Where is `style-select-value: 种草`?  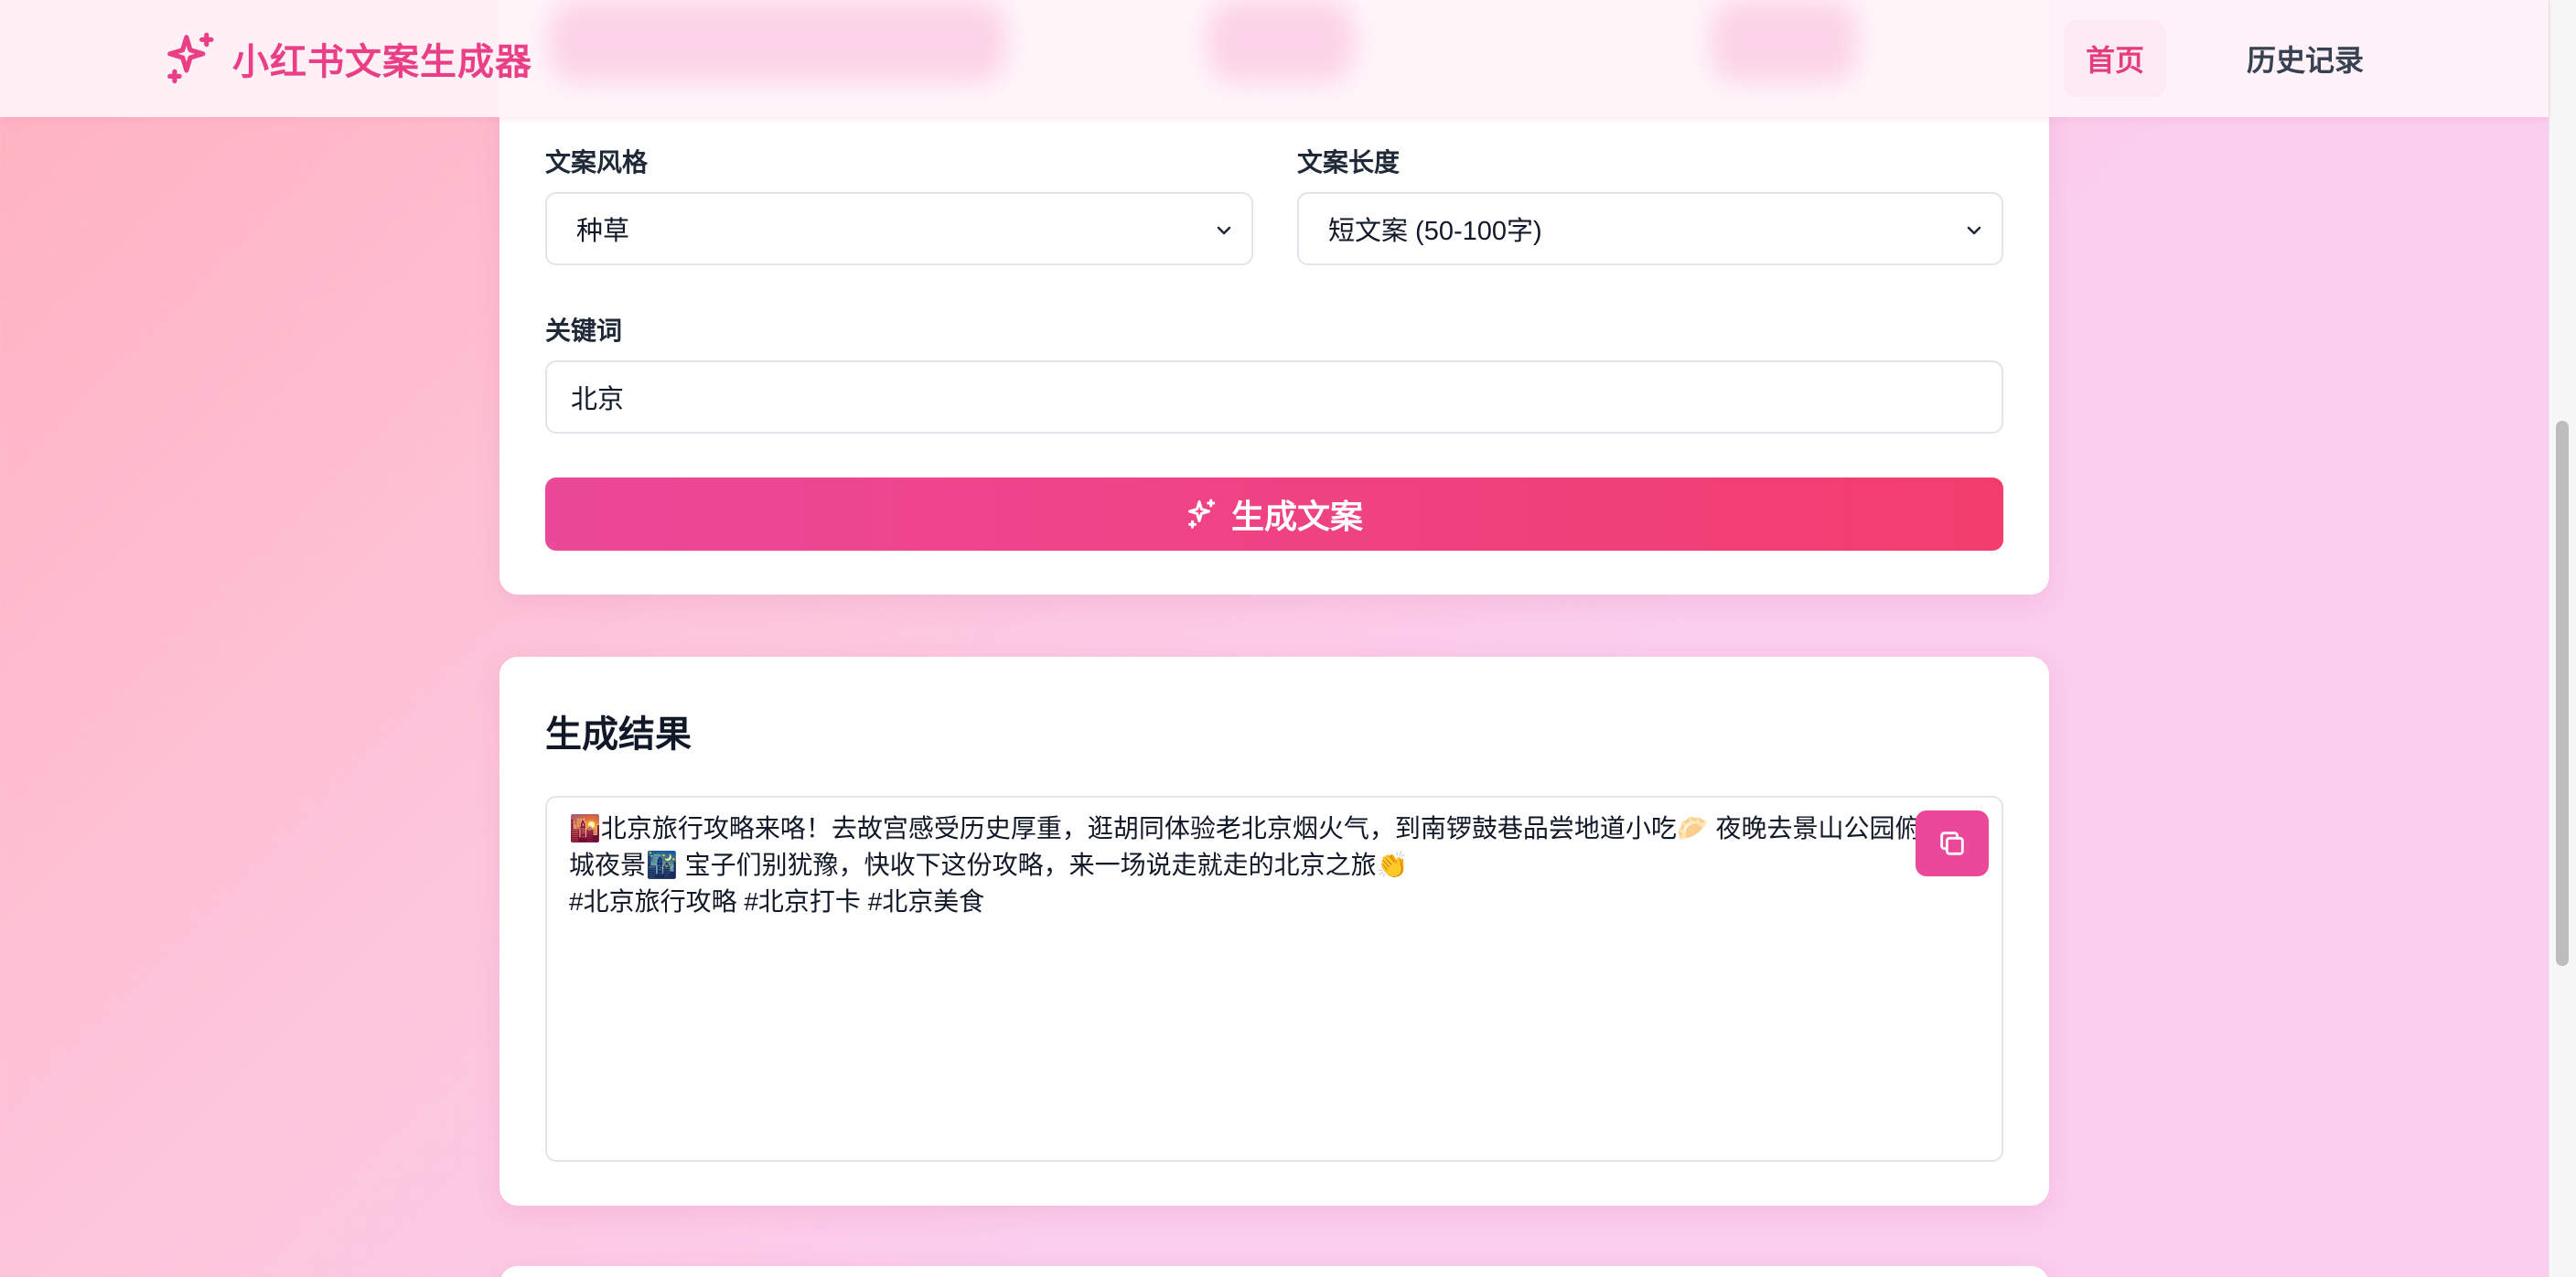
style-select-value: 种草 is located at coordinates (603, 231).